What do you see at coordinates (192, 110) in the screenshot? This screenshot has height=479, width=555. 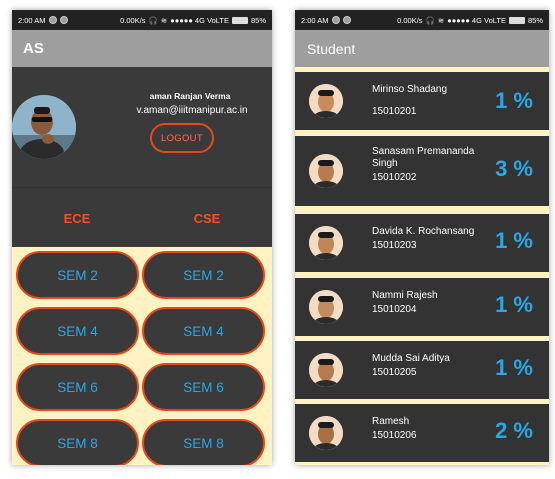 I see `profile-email: v.aman@iiitmanipur.ac.in` at bounding box center [192, 110].